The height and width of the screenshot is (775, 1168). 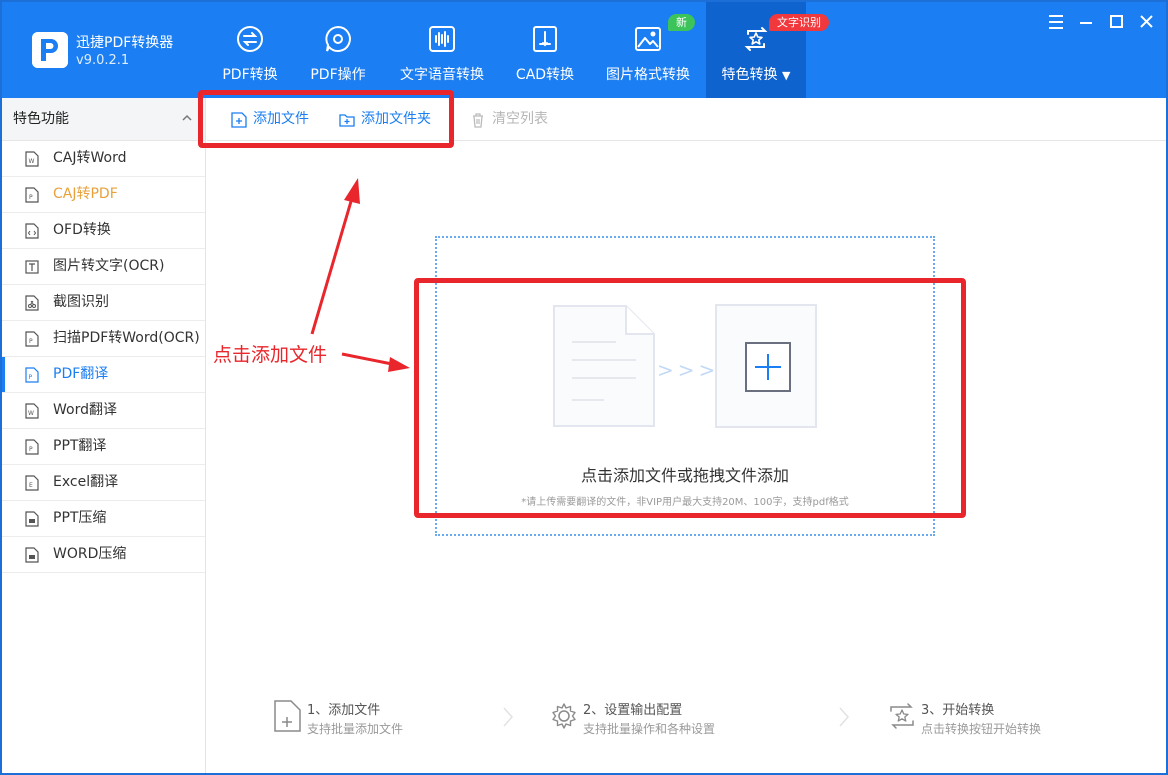 What do you see at coordinates (32, 519) in the screenshot?
I see `ppt-compress-icon` at bounding box center [32, 519].